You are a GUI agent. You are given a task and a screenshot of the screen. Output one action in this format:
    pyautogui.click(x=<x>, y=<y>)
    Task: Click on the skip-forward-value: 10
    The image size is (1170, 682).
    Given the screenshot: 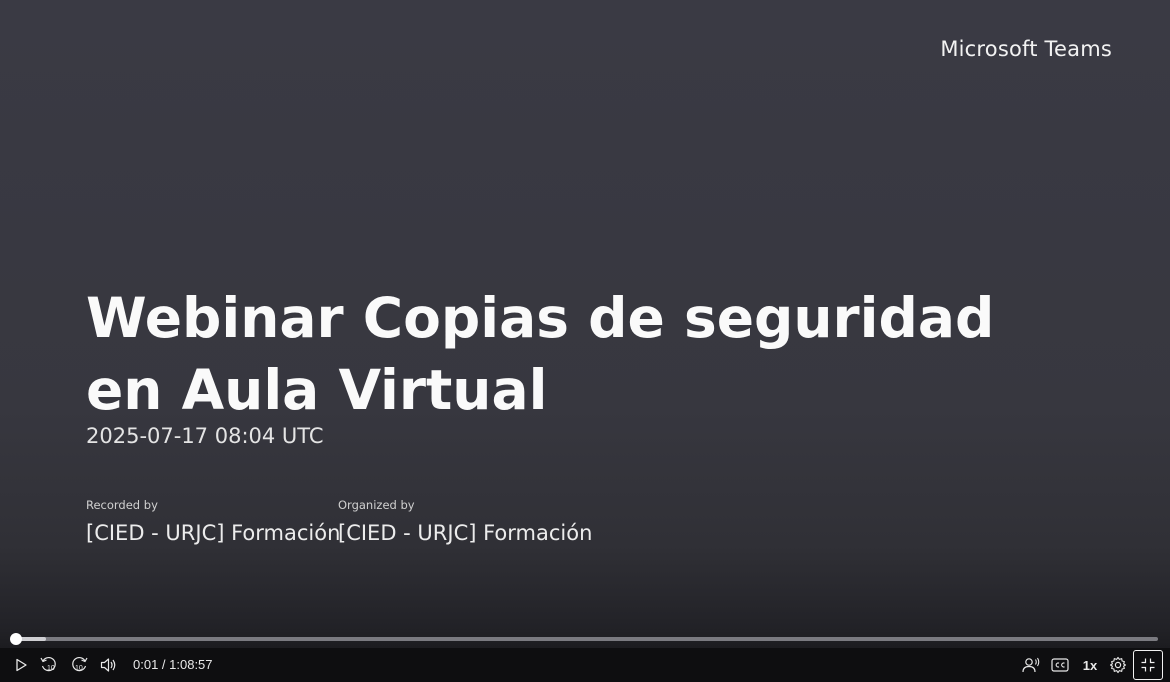 What is the action you would take?
    pyautogui.click(x=79, y=668)
    